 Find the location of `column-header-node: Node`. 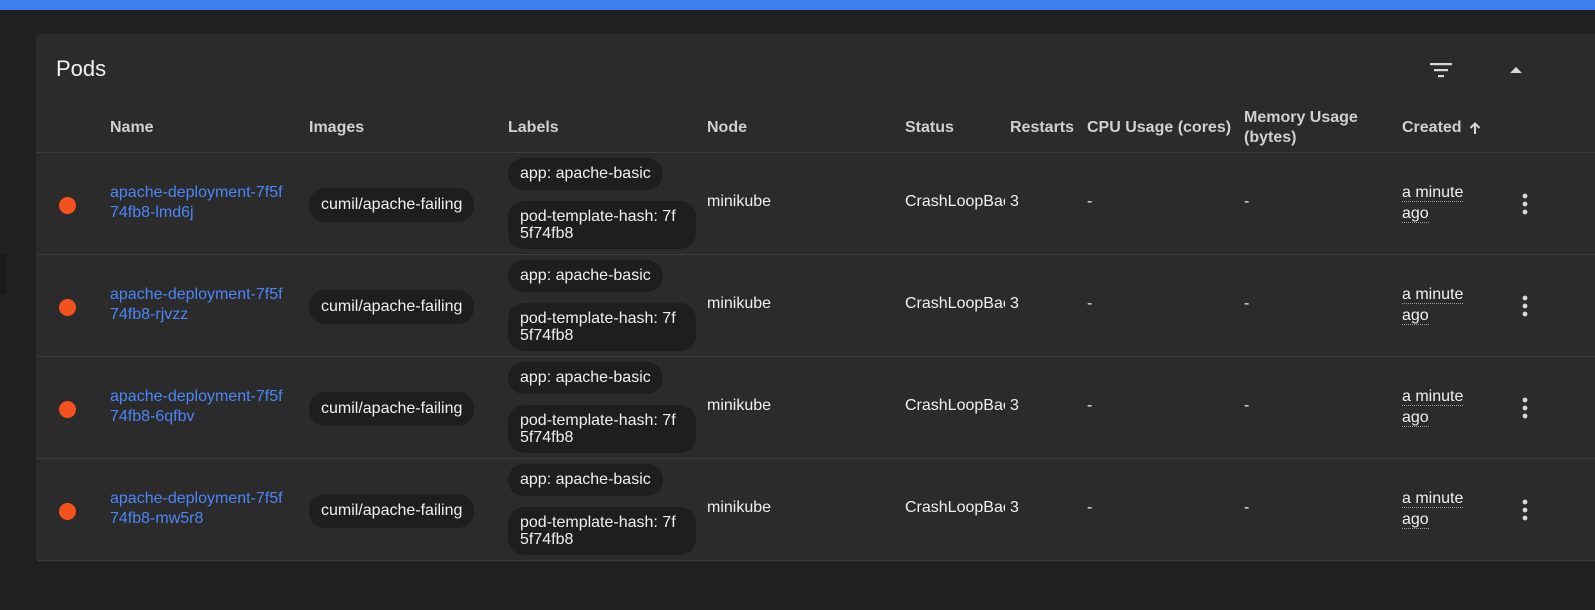

column-header-node: Node is located at coordinates (727, 128).